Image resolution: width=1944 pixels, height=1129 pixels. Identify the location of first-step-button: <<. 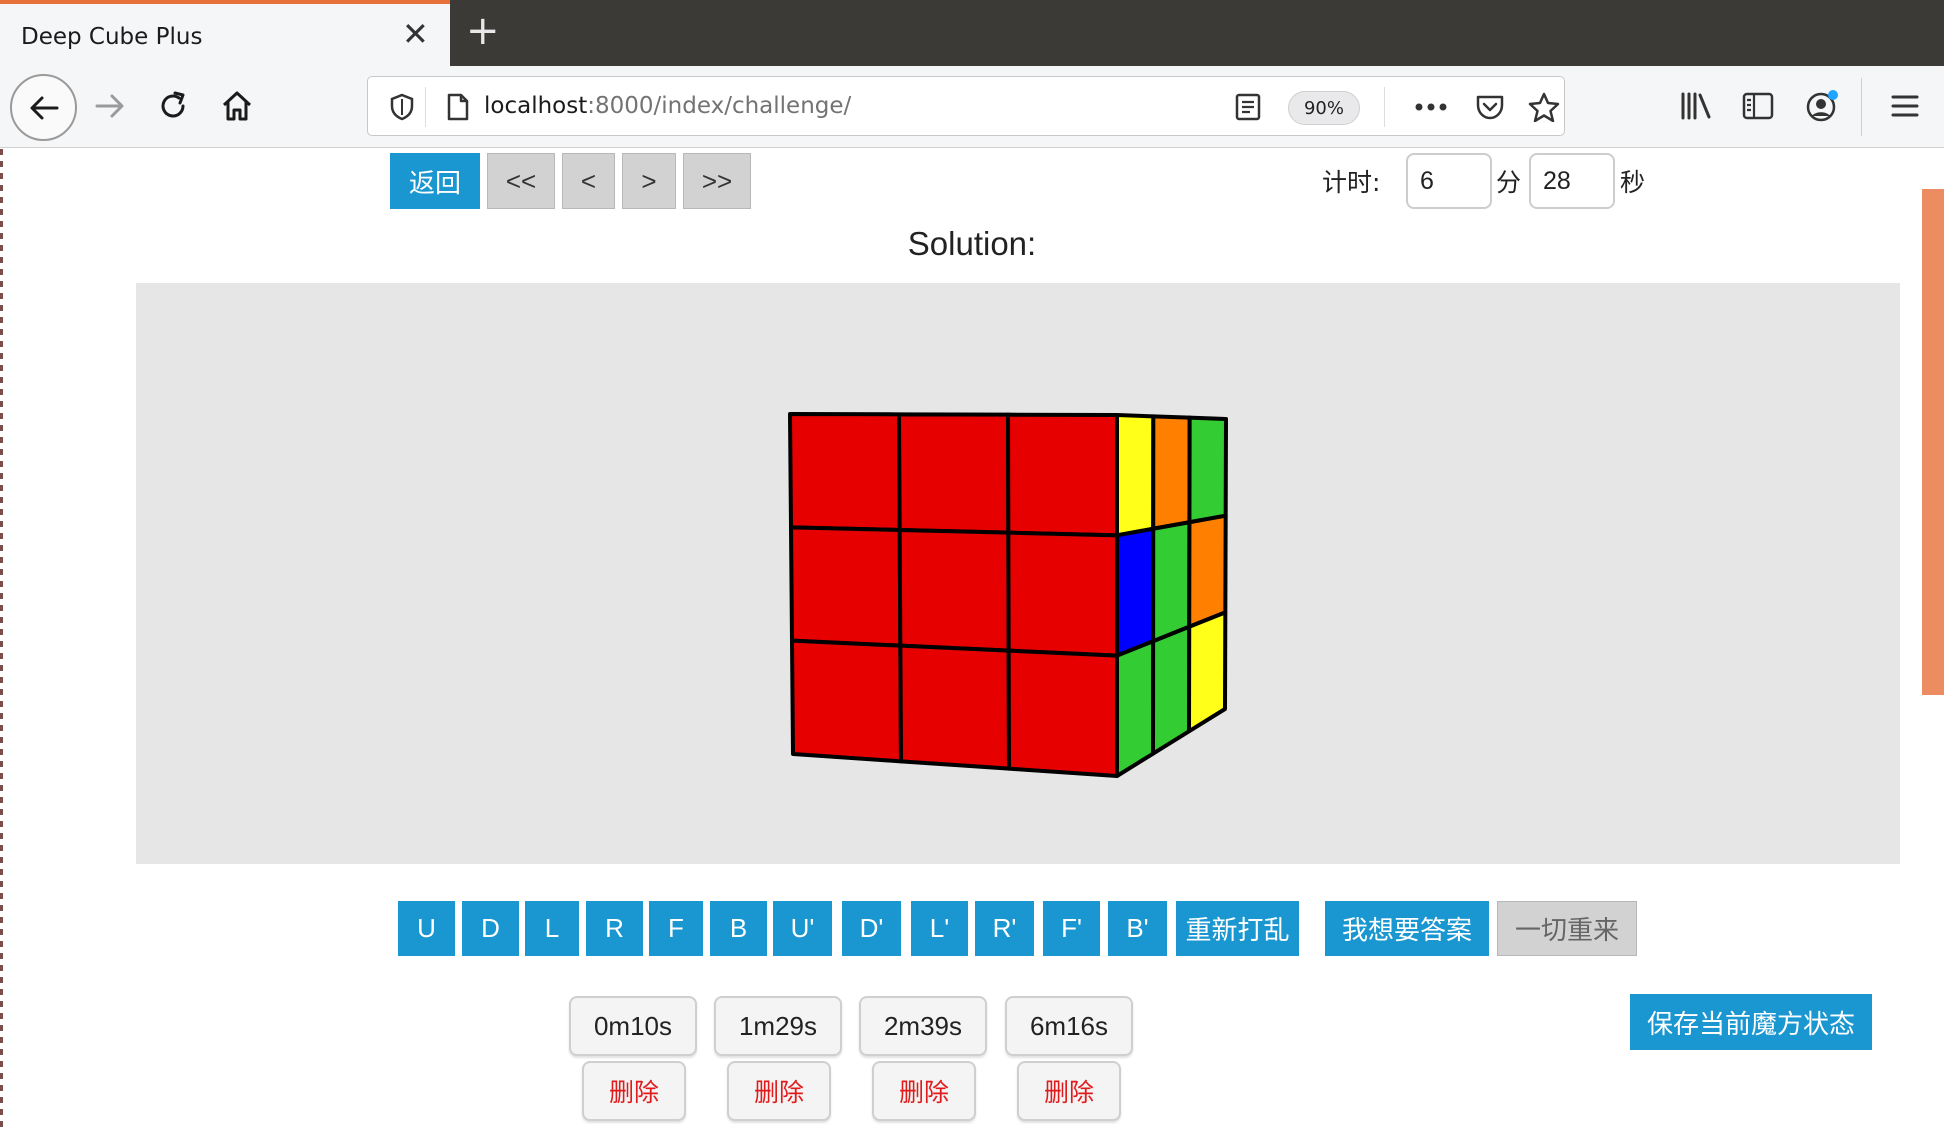
(521, 181).